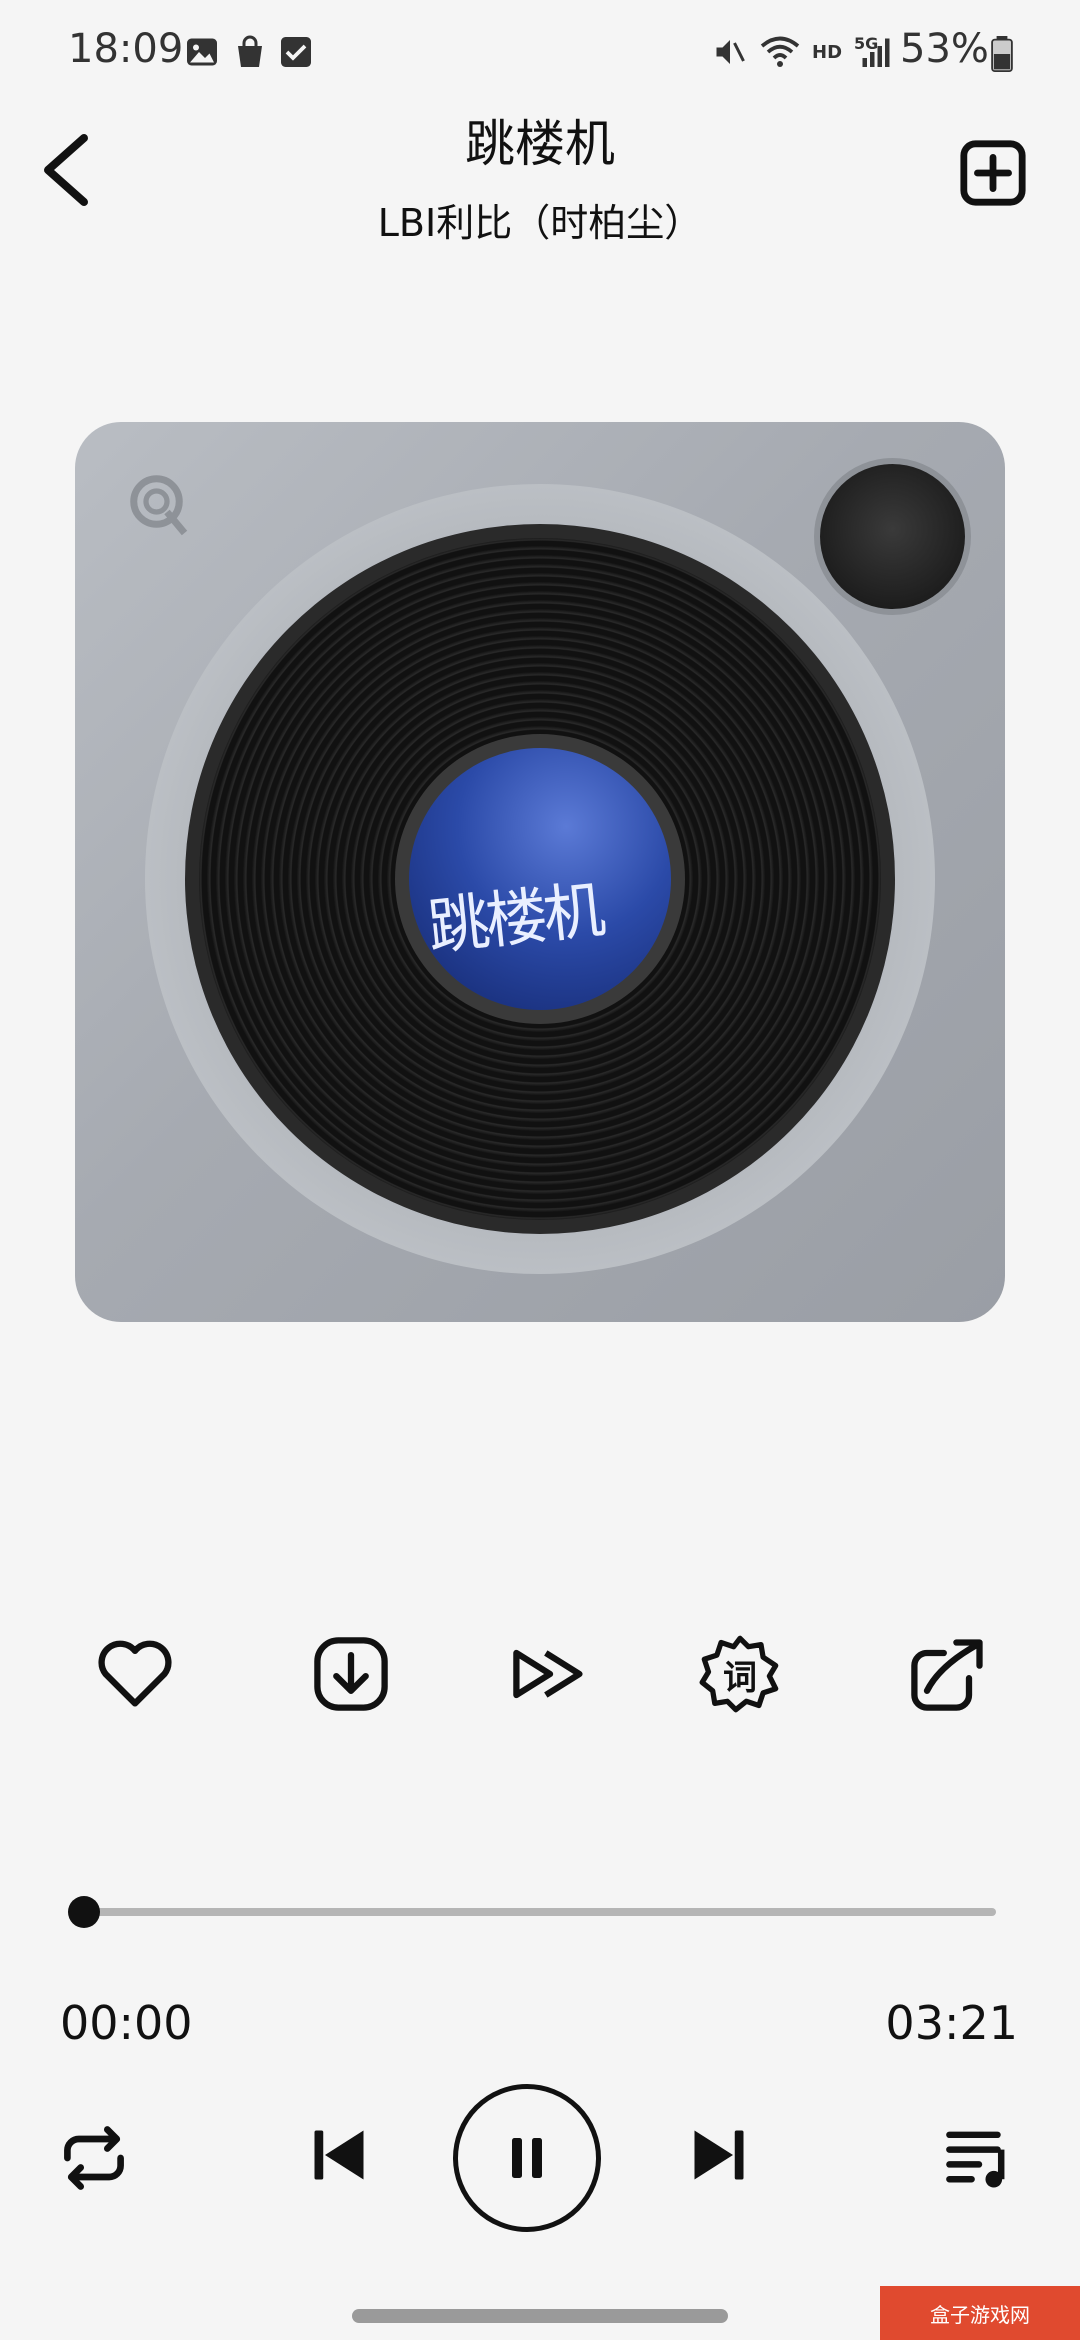  Describe the element at coordinates (202, 52) in the screenshot. I see `image-icon` at that location.